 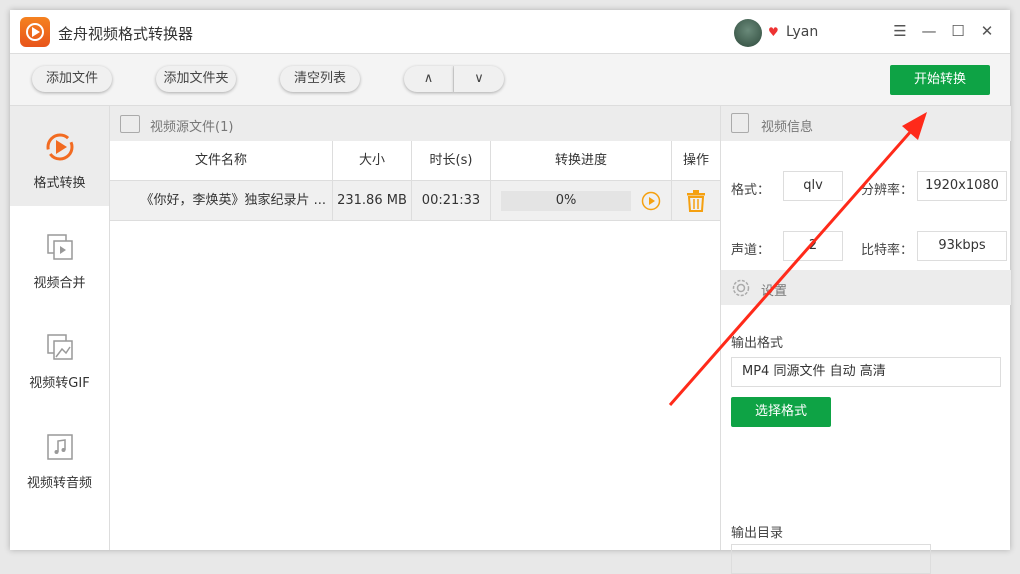 What do you see at coordinates (831, 559) in the screenshot?
I see `output-dir-field` at bounding box center [831, 559].